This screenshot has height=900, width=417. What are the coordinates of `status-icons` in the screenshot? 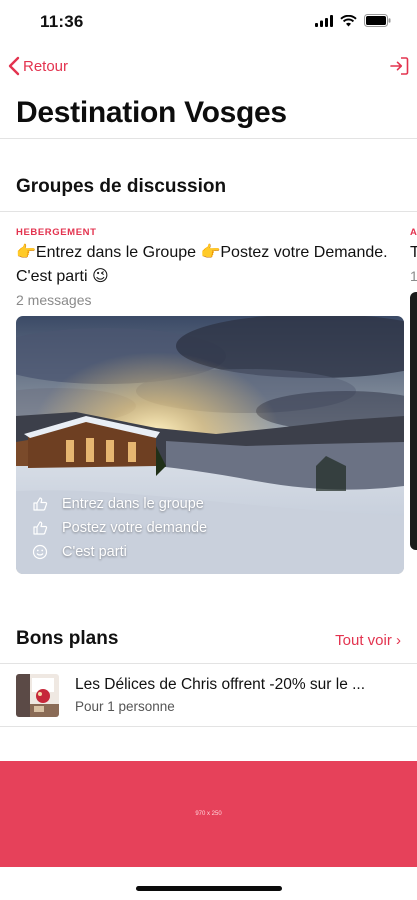 It's located at (353, 23).